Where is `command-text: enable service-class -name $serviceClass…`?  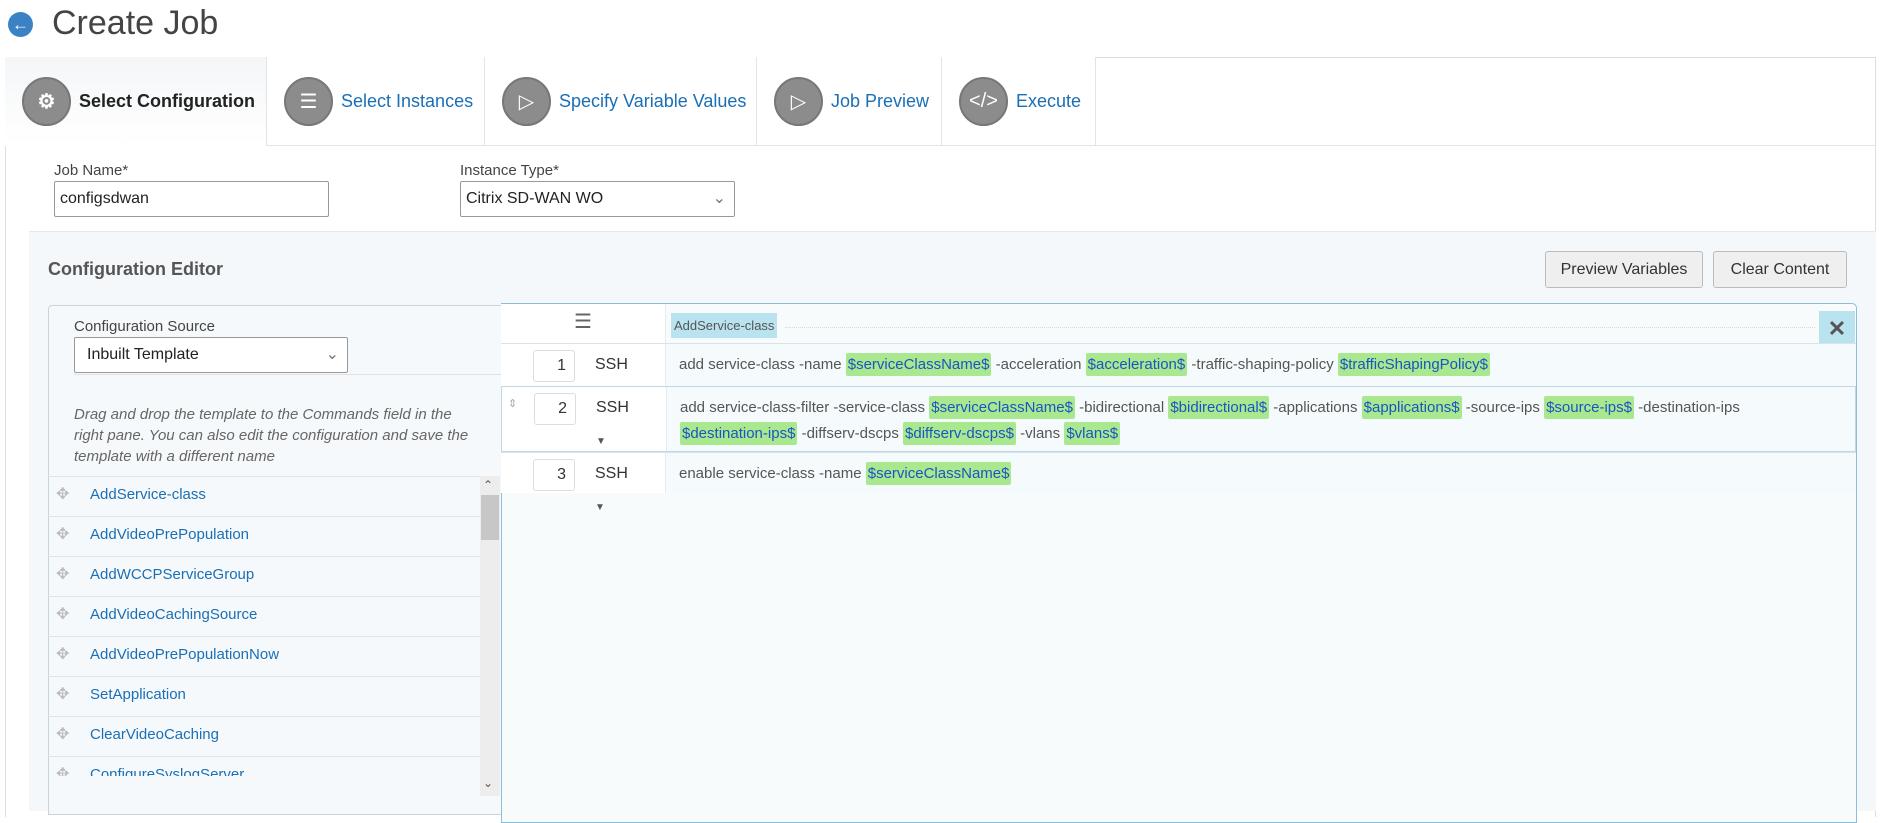
command-text: enable service-class -name $serviceClass… is located at coordinates (1254, 474).